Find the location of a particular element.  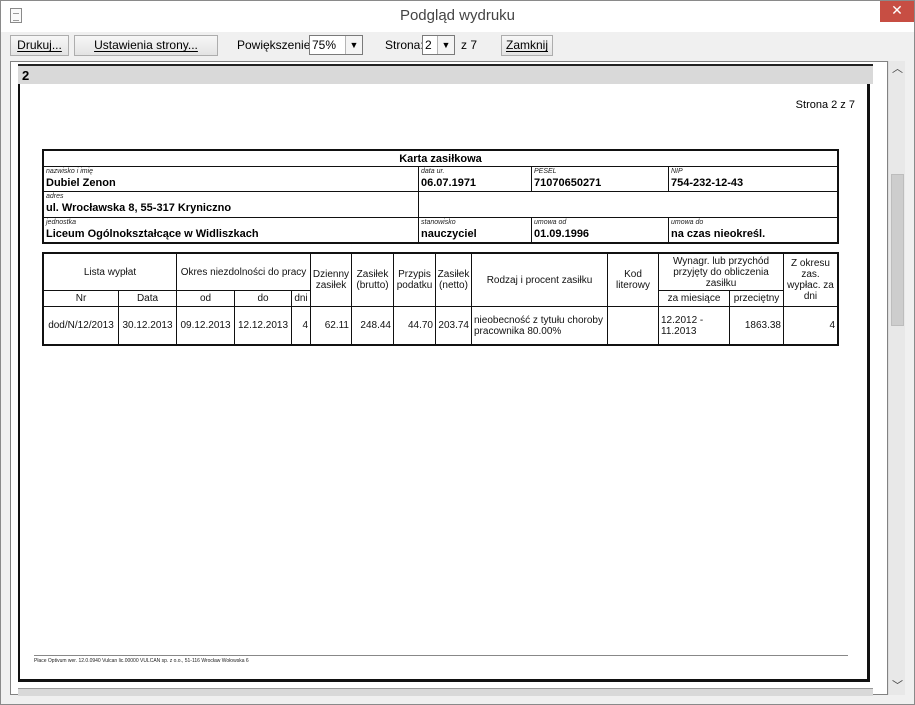

contract-to-cell: umowa do na czas nieokreśl. is located at coordinates (753, 230).